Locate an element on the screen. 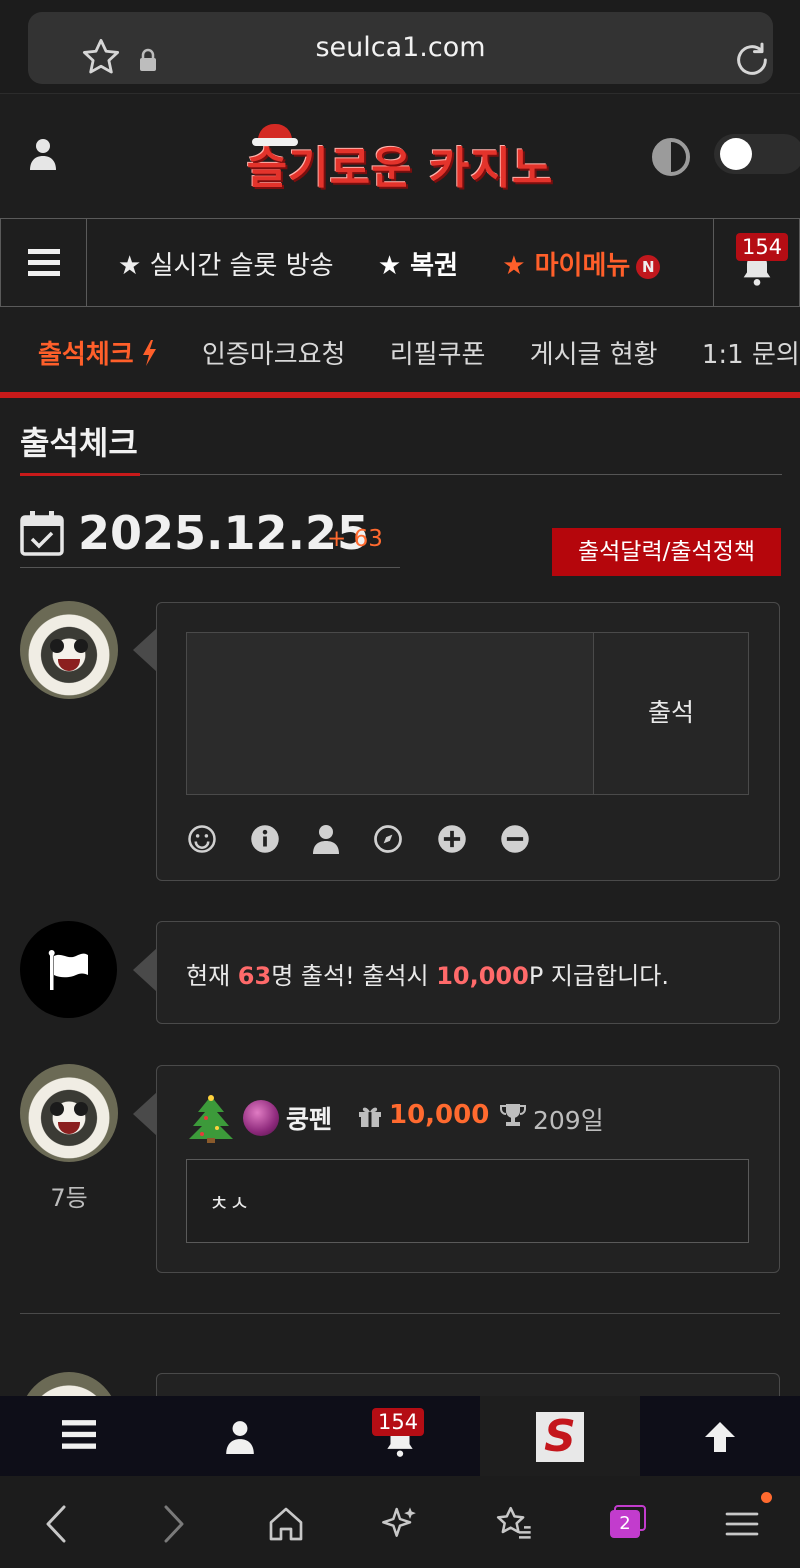  menu-icon is located at coordinates (742, 1526).